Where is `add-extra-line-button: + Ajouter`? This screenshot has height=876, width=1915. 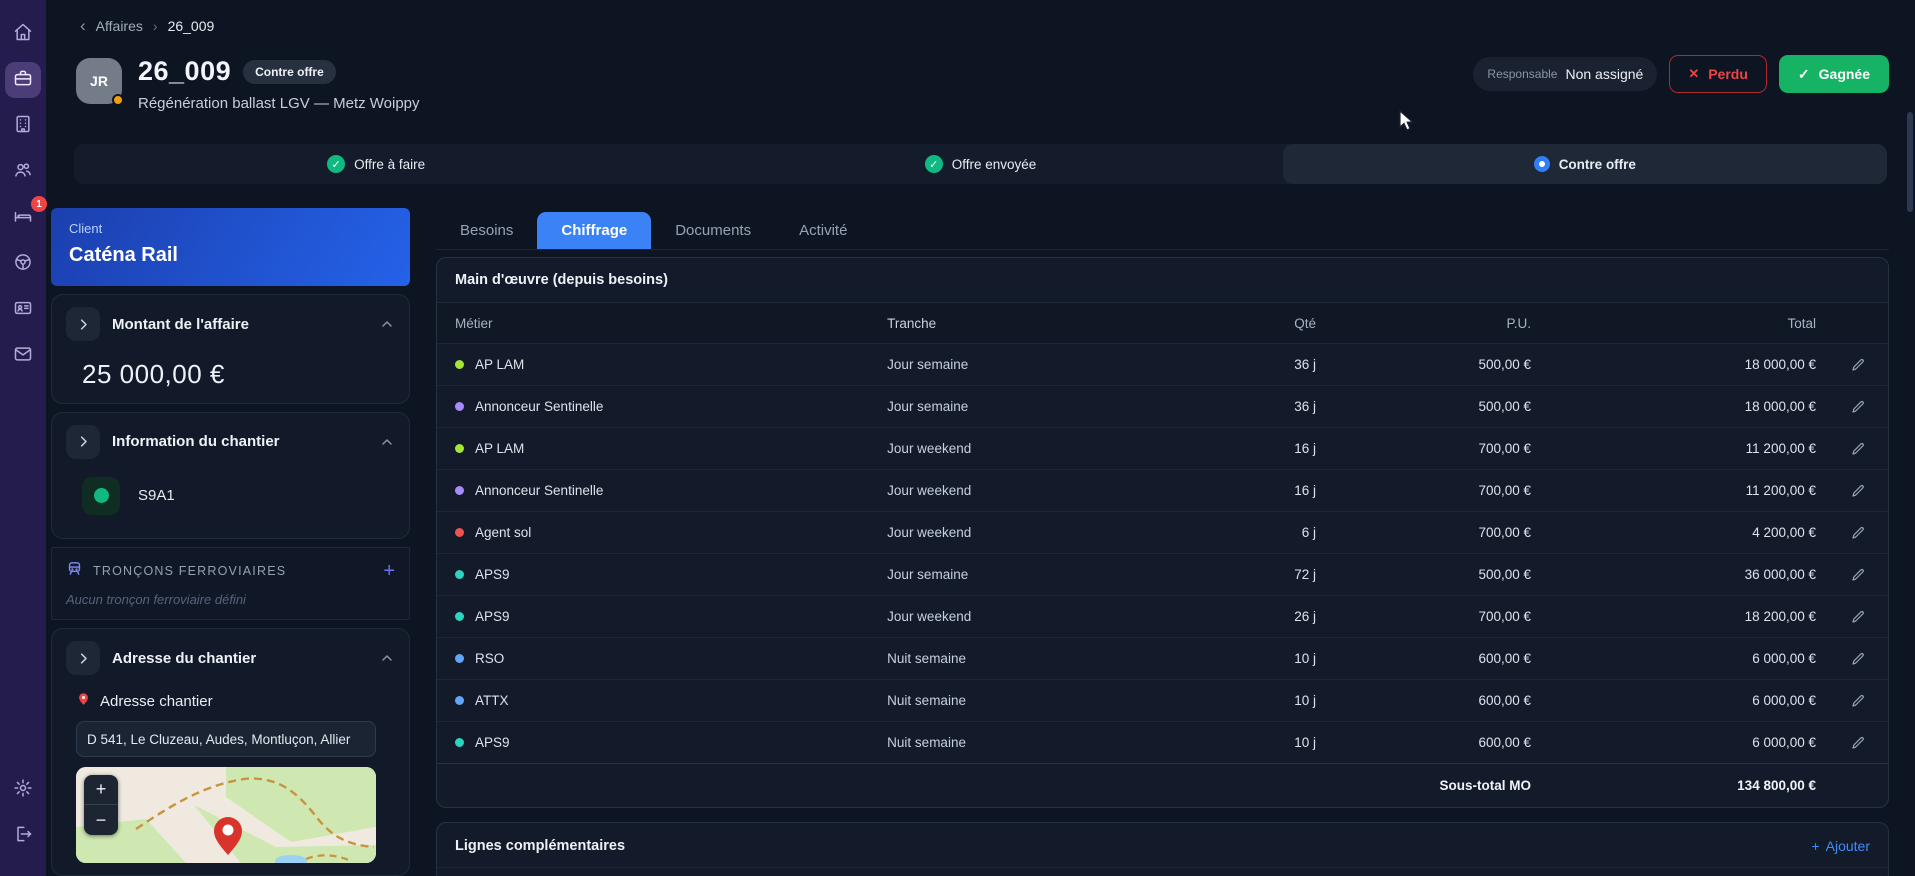 add-extra-line-button: + Ajouter is located at coordinates (1840, 846).